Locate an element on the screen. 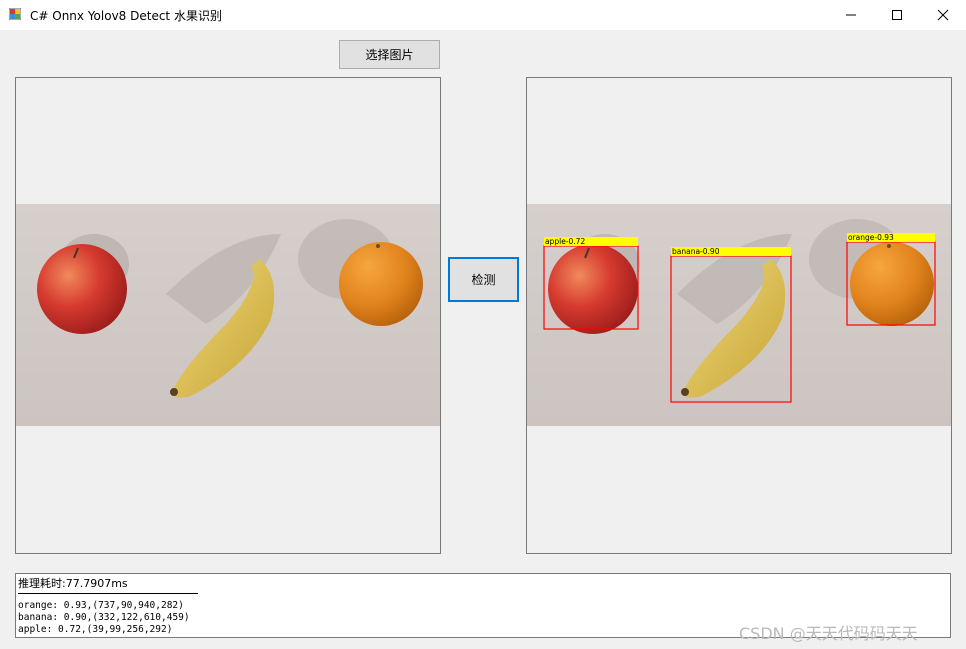 This screenshot has width=966, height=649. apple is located at coordinates (82, 289).